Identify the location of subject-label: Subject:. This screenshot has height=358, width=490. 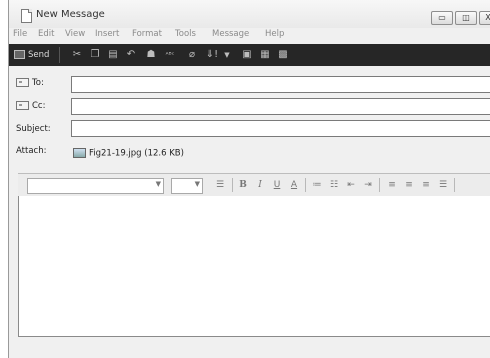
(33, 129).